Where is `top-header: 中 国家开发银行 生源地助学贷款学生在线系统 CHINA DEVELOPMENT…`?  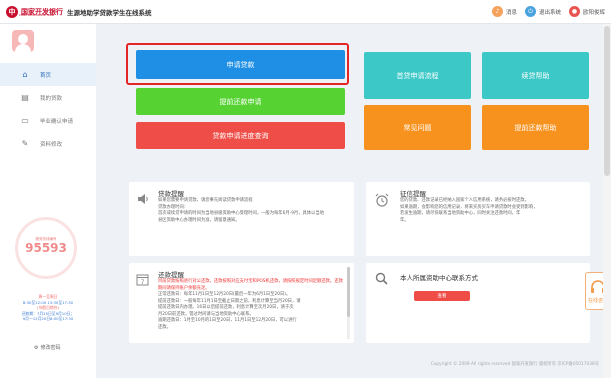 top-header: 中 国家开发银行 生源地助学贷款学生在线系统 CHINA DEVELOPMENT… is located at coordinates (305, 12).